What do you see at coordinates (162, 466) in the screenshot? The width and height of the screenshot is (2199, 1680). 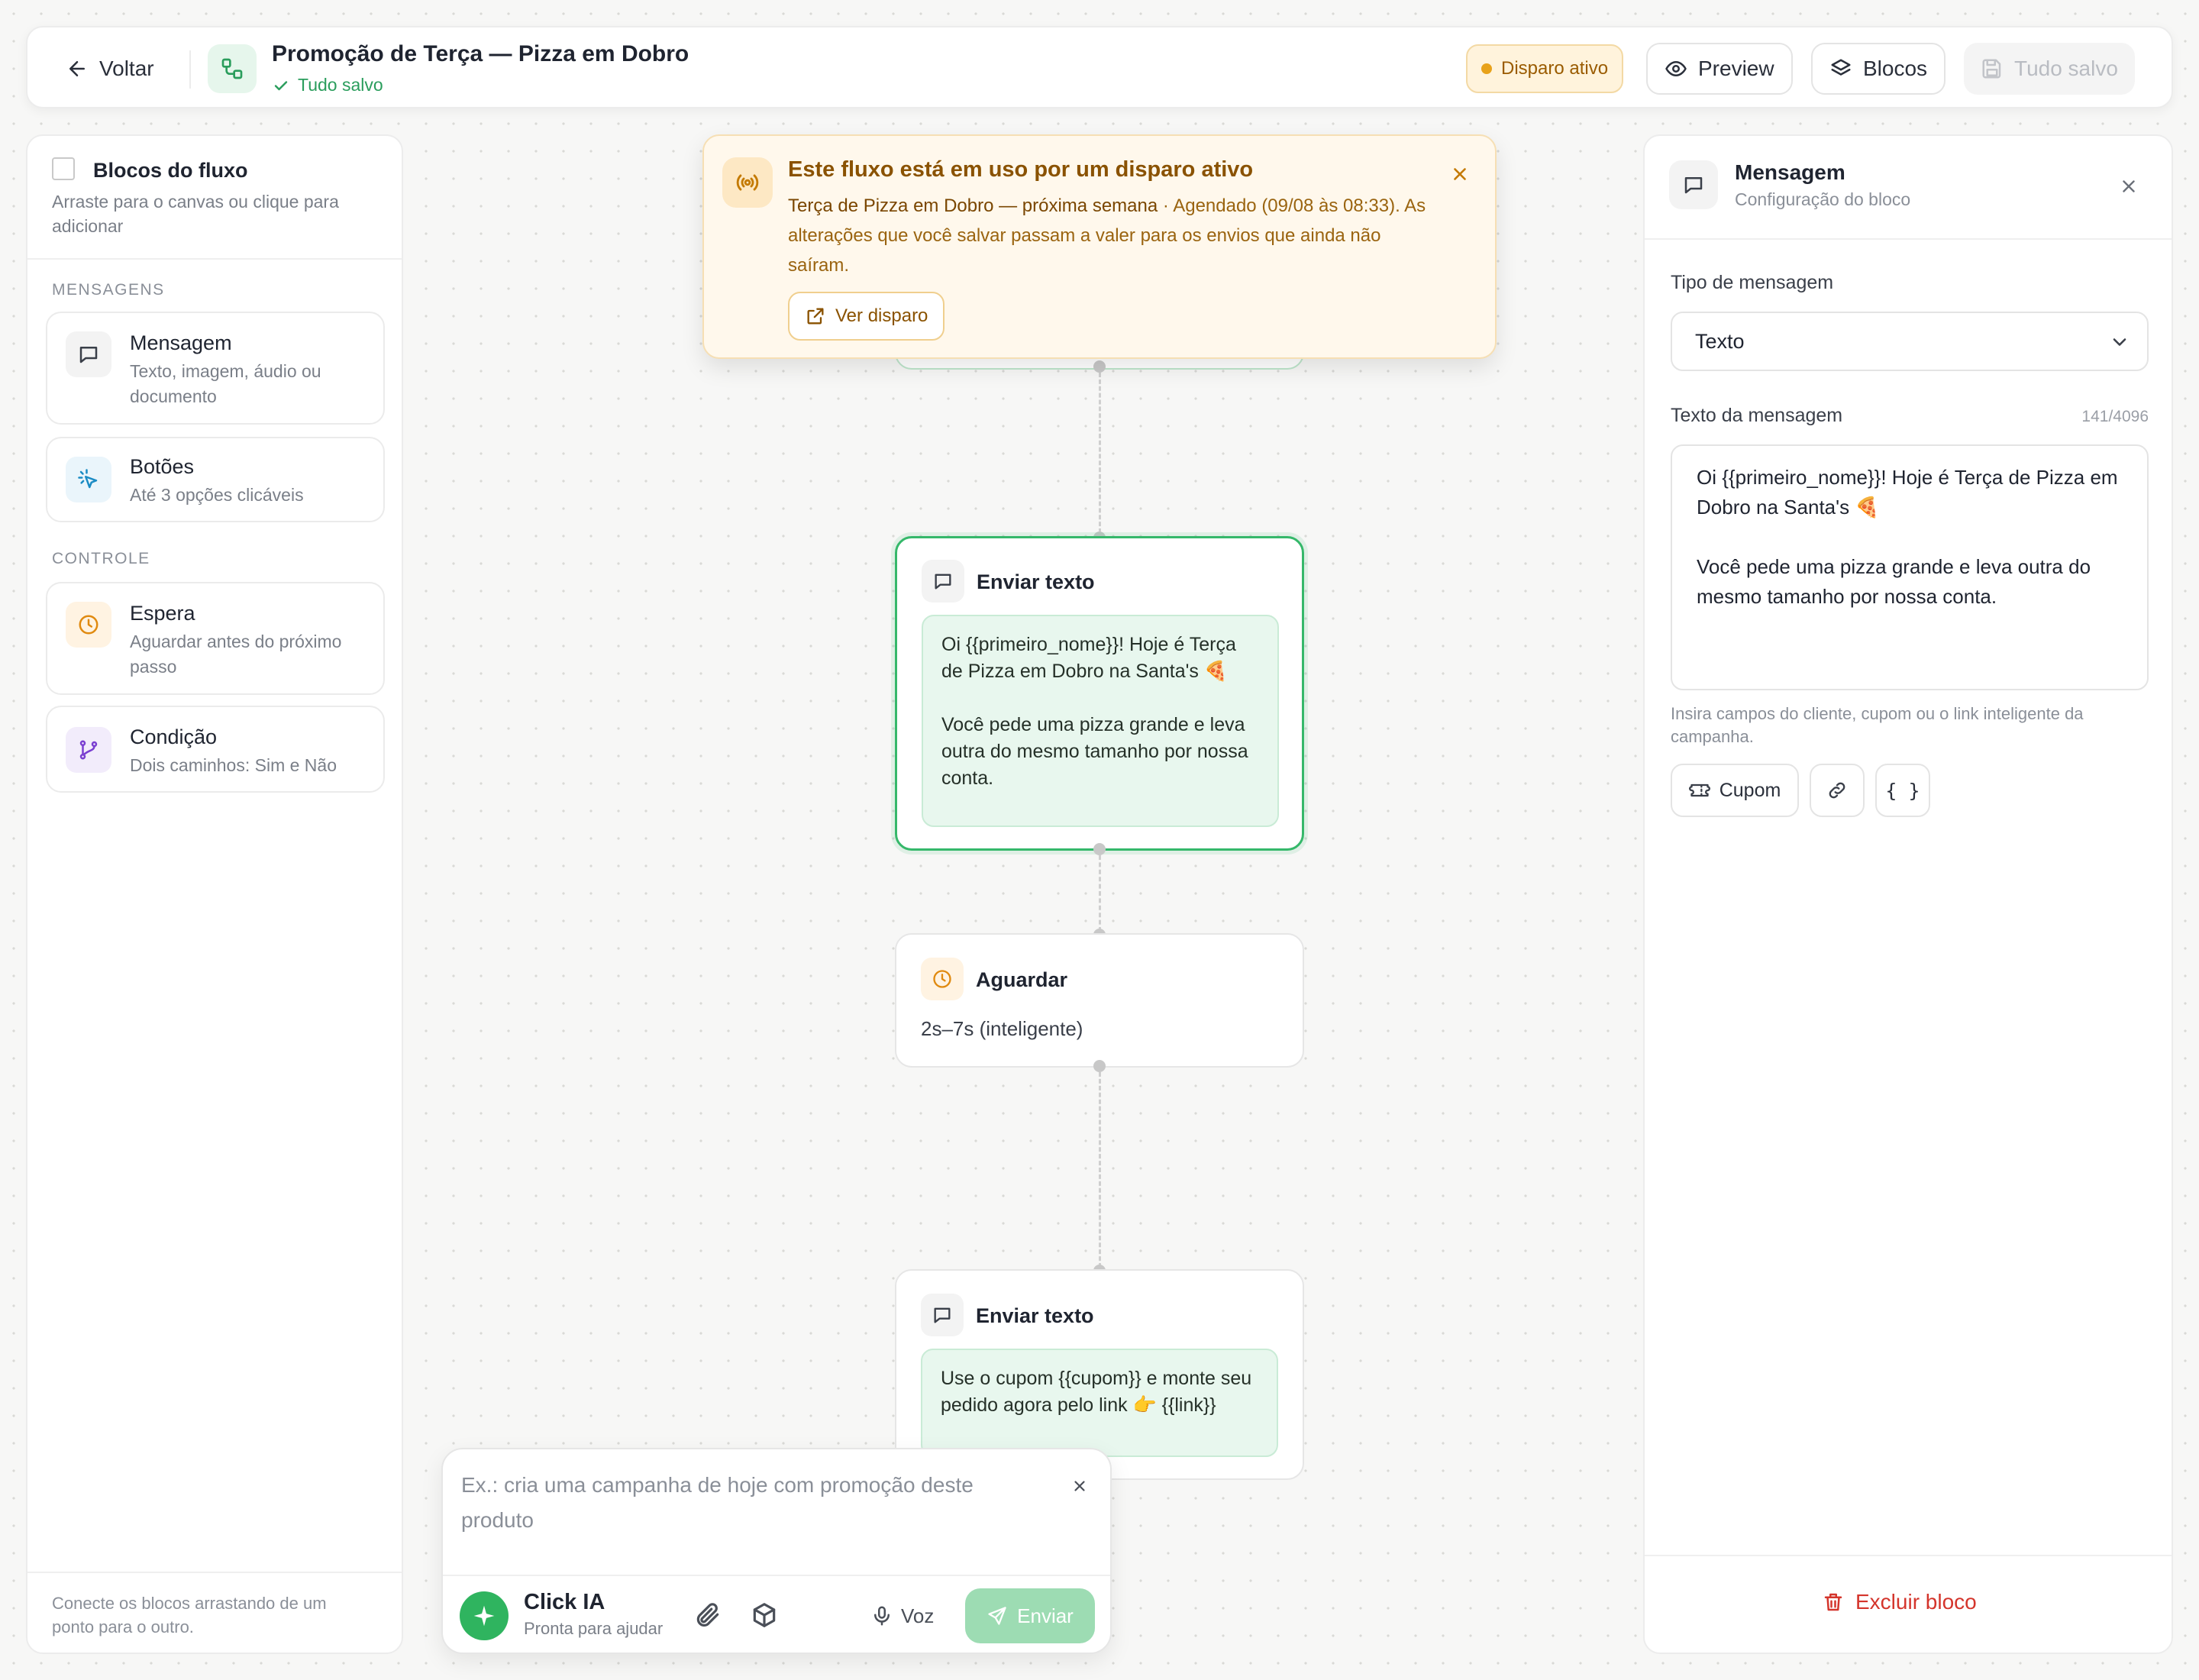 I see `block-title: Botões` at bounding box center [162, 466].